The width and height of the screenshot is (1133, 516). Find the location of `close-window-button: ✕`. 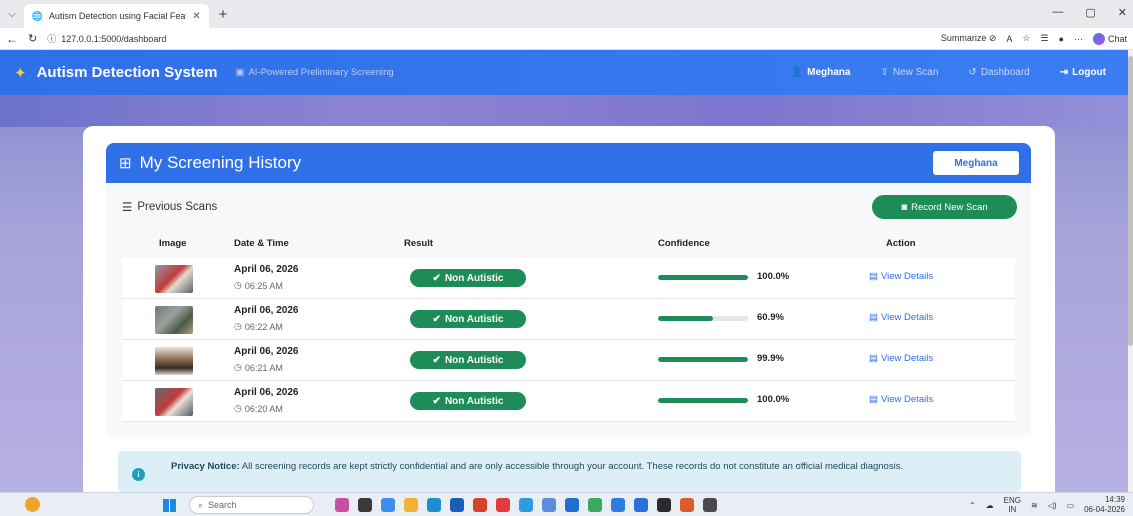

close-window-button: ✕ is located at coordinates (1122, 12).